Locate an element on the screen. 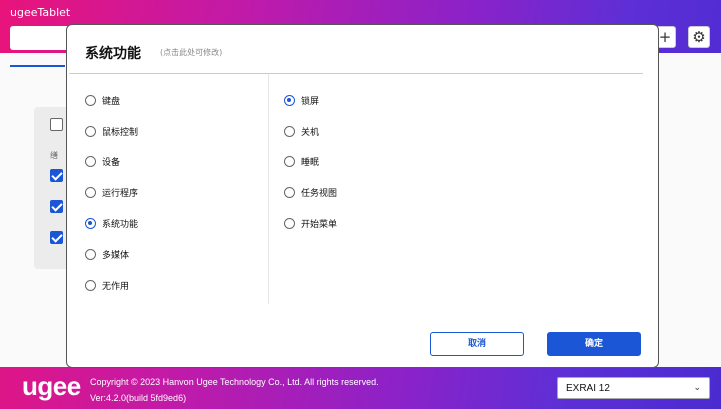 This screenshot has width=721, height=409. settings-button: ⚙ is located at coordinates (699, 37).